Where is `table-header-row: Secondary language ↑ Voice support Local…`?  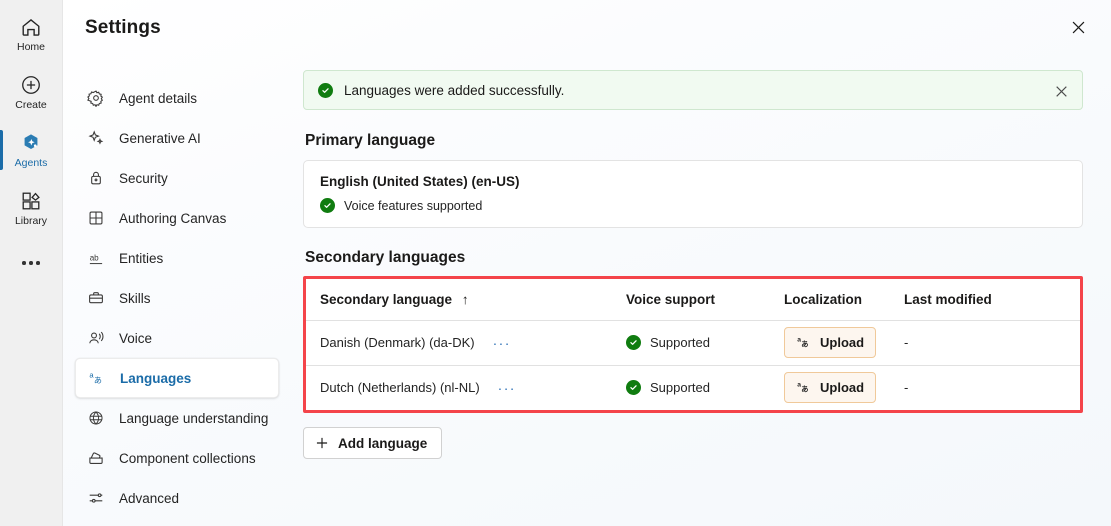 table-header-row: Secondary language ↑ Voice support Local… is located at coordinates (693, 300).